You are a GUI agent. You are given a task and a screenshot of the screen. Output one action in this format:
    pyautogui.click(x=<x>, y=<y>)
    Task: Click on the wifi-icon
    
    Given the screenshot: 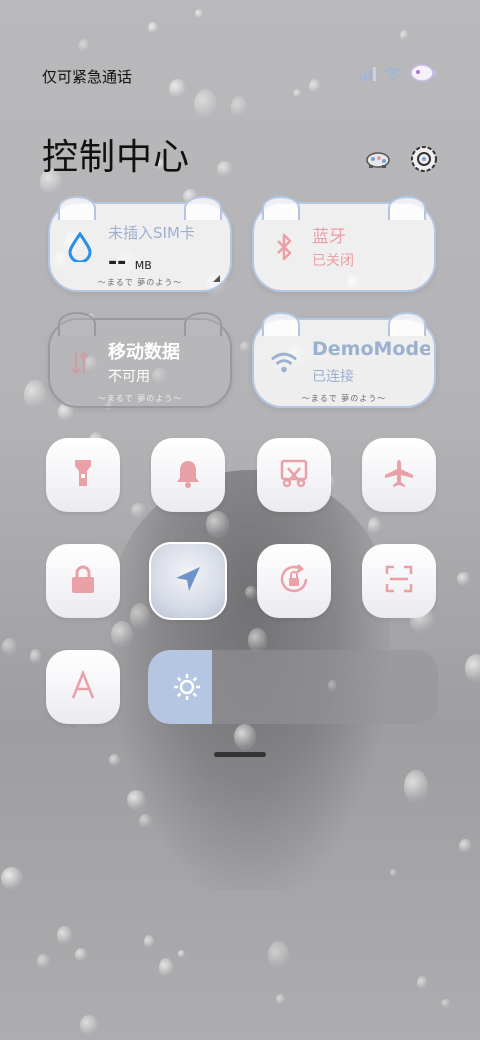 What is the action you would take?
    pyautogui.click(x=284, y=363)
    